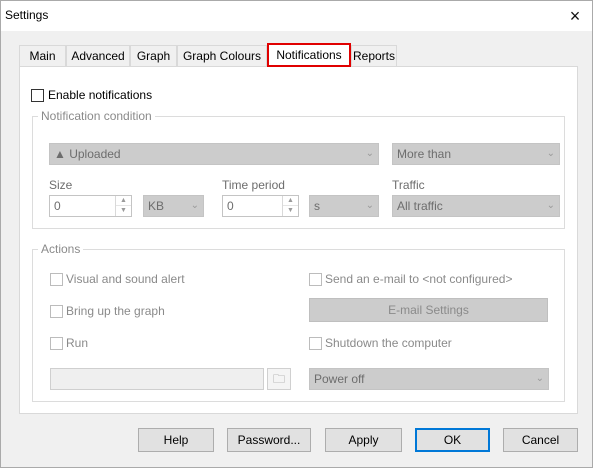  What do you see at coordinates (87, 154) in the screenshot?
I see `direction-value: ▲ Uploaded` at bounding box center [87, 154].